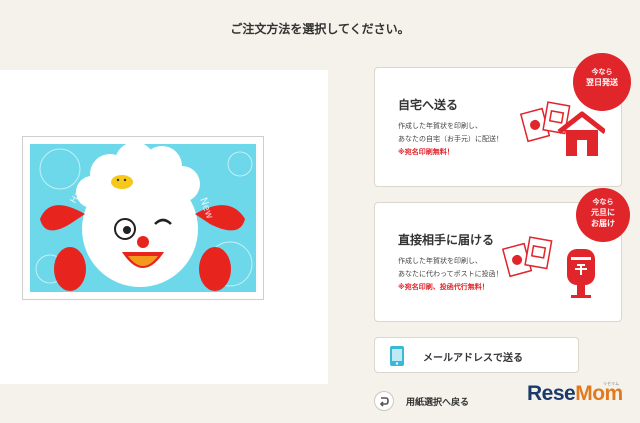 This screenshot has height=423, width=640. I want to click on send-by-email-button: メールアドレスで送る, so click(476, 355).